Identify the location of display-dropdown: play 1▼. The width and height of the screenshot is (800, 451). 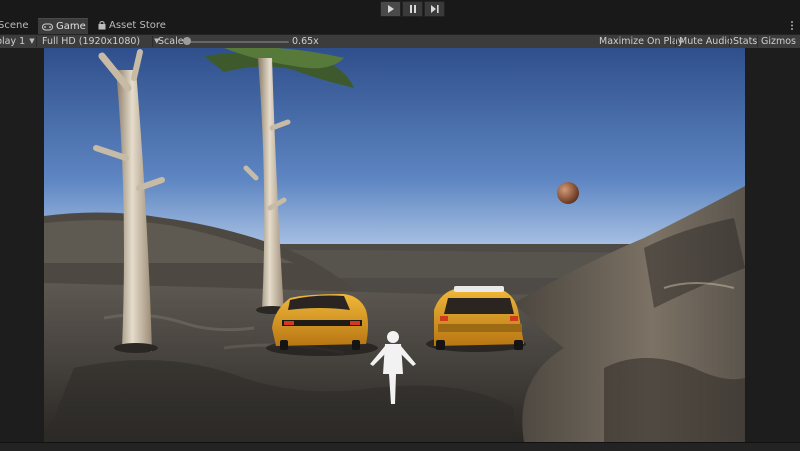
(17, 41).